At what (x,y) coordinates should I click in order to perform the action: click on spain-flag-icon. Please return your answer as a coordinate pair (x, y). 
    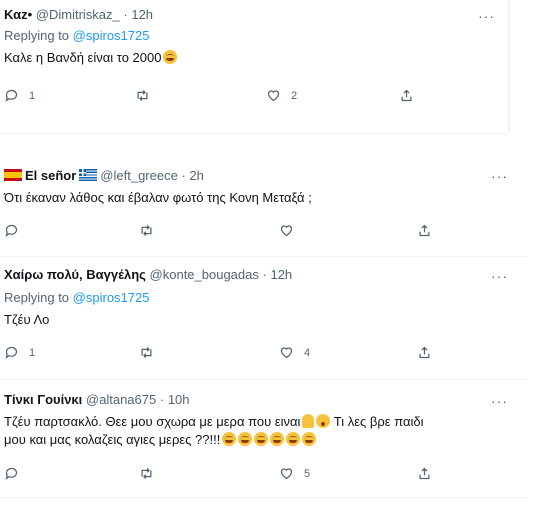
    Looking at the image, I should click on (13, 175).